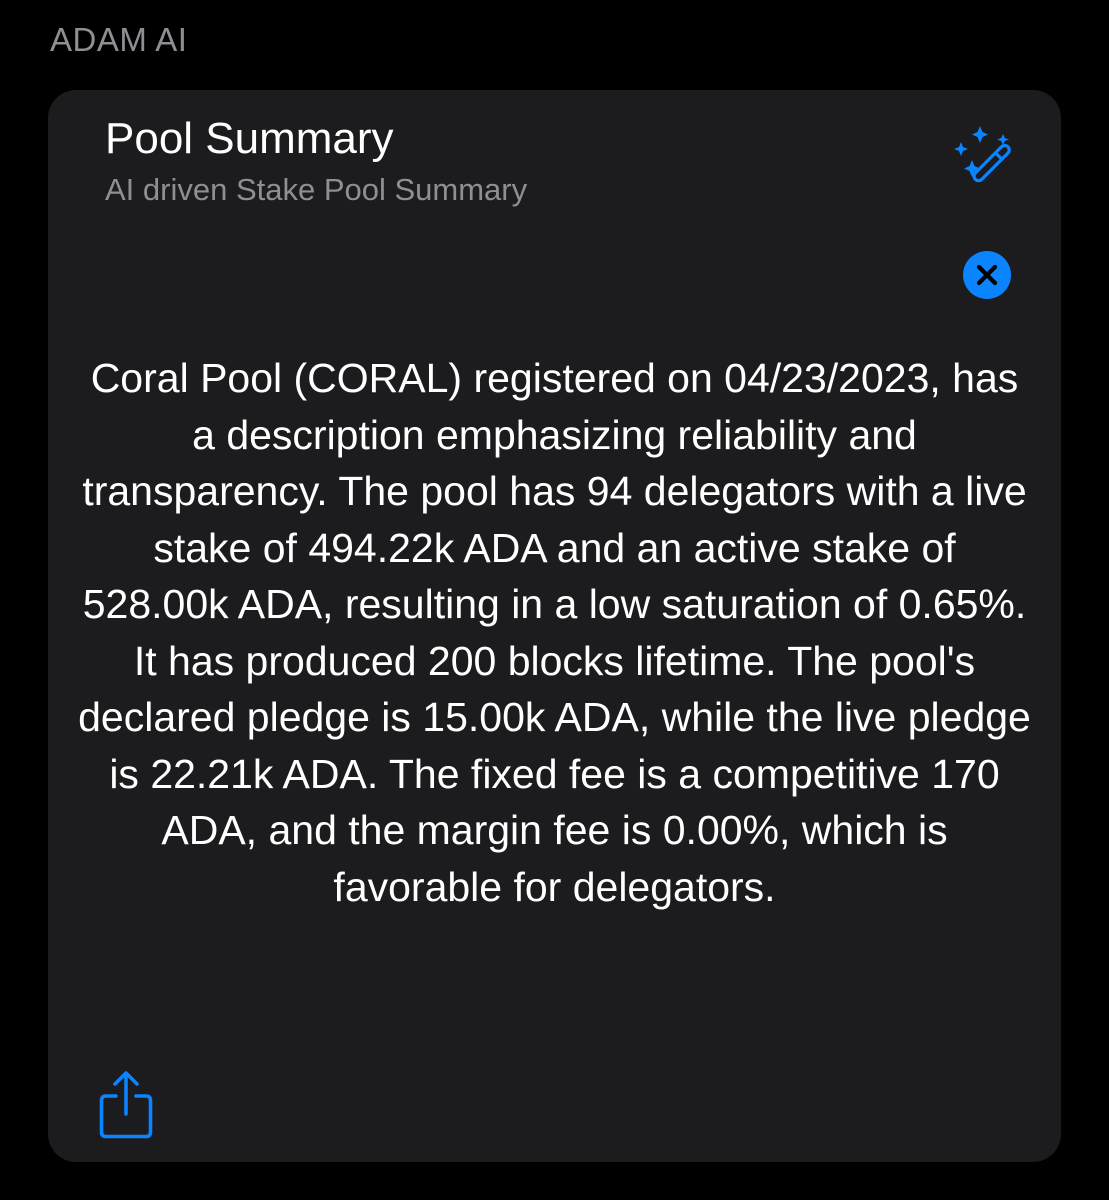  What do you see at coordinates (119, 39) in the screenshot?
I see `section-header: ADAM AI` at bounding box center [119, 39].